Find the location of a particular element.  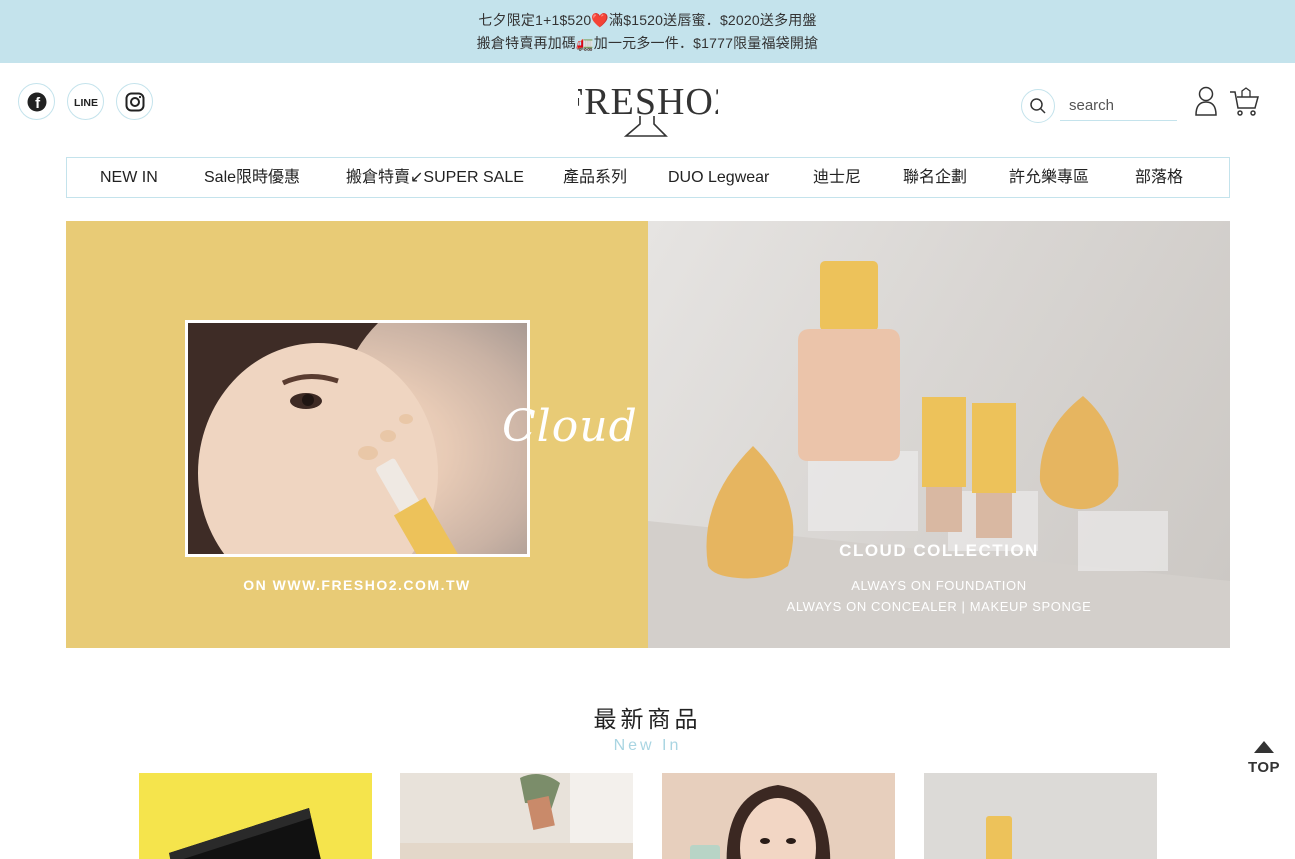

nav-item-duo-legwear: DUO Legwear is located at coordinates (718, 177).